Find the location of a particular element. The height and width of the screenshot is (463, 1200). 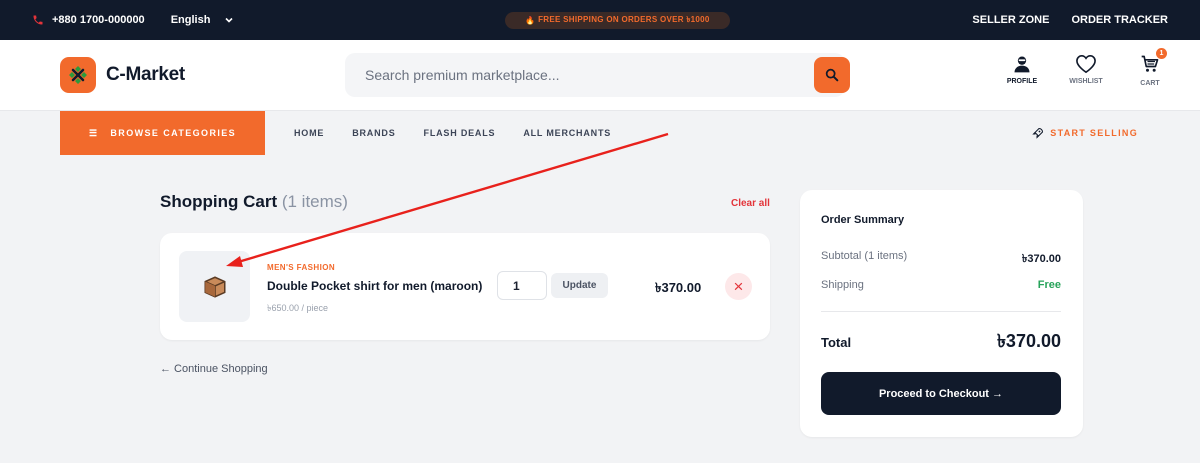

top-bar-left: +880 1700-000000 English is located at coordinates (133, 20).